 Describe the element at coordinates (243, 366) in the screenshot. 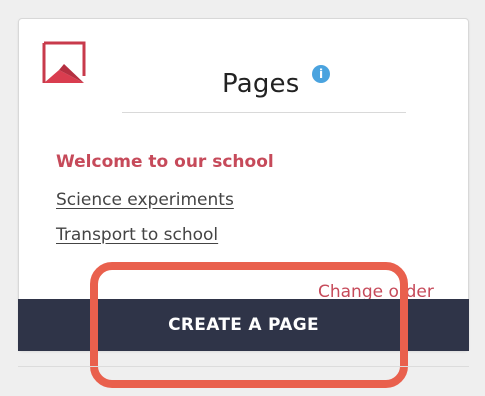

I see `bottom-divider` at that location.